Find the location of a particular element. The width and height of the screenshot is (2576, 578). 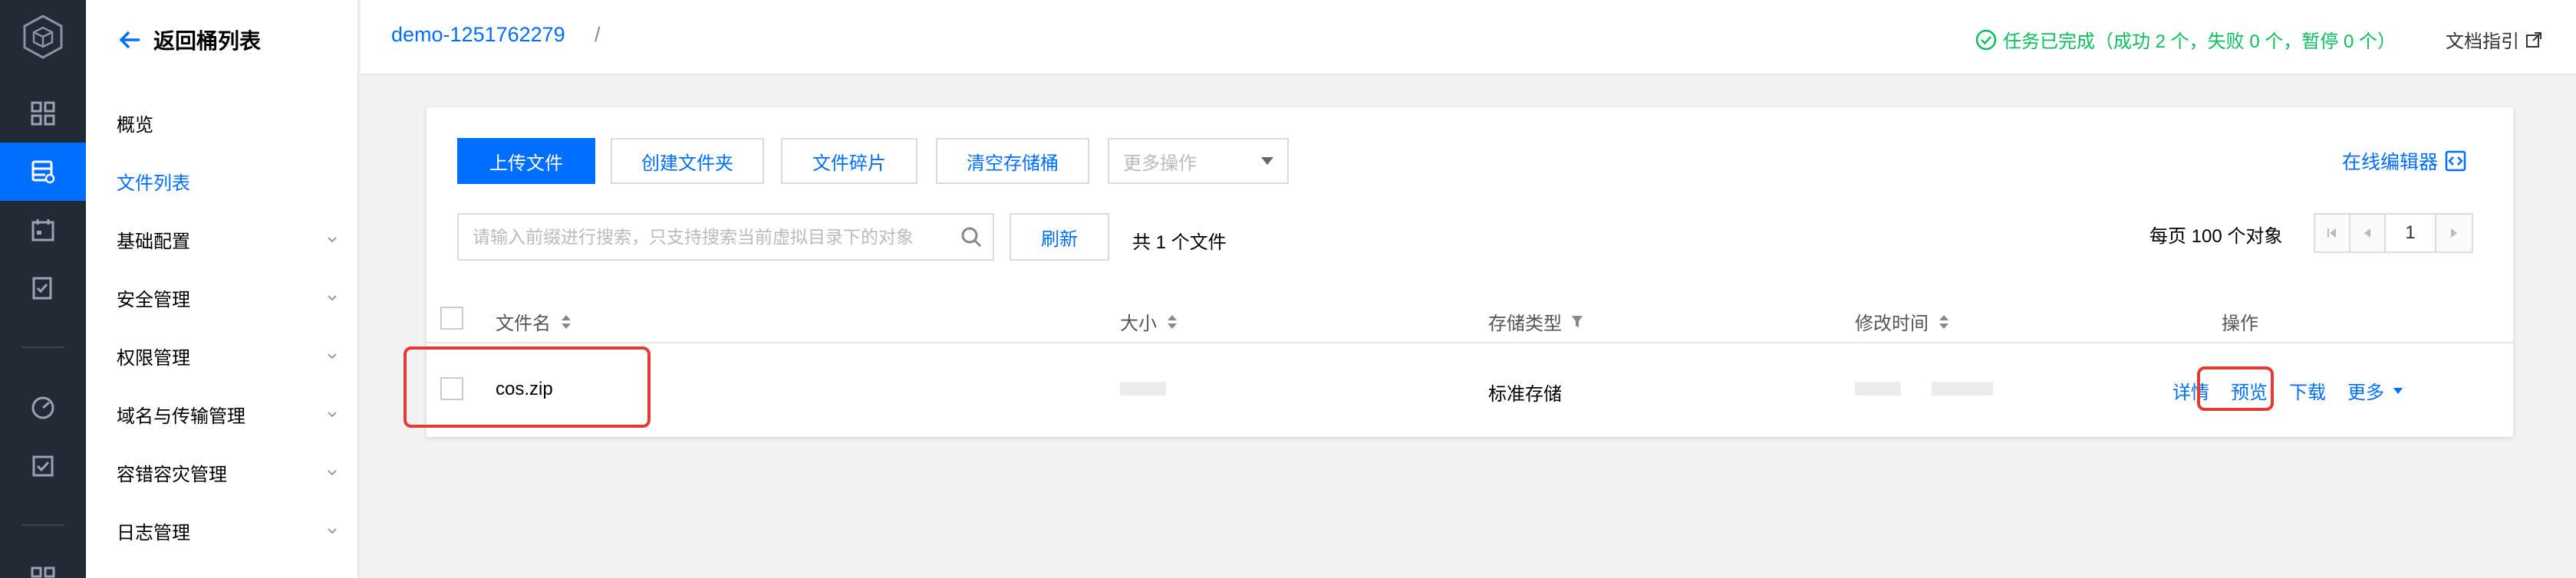

doc-guide-link: 文档指引 is located at coordinates (2494, 39).